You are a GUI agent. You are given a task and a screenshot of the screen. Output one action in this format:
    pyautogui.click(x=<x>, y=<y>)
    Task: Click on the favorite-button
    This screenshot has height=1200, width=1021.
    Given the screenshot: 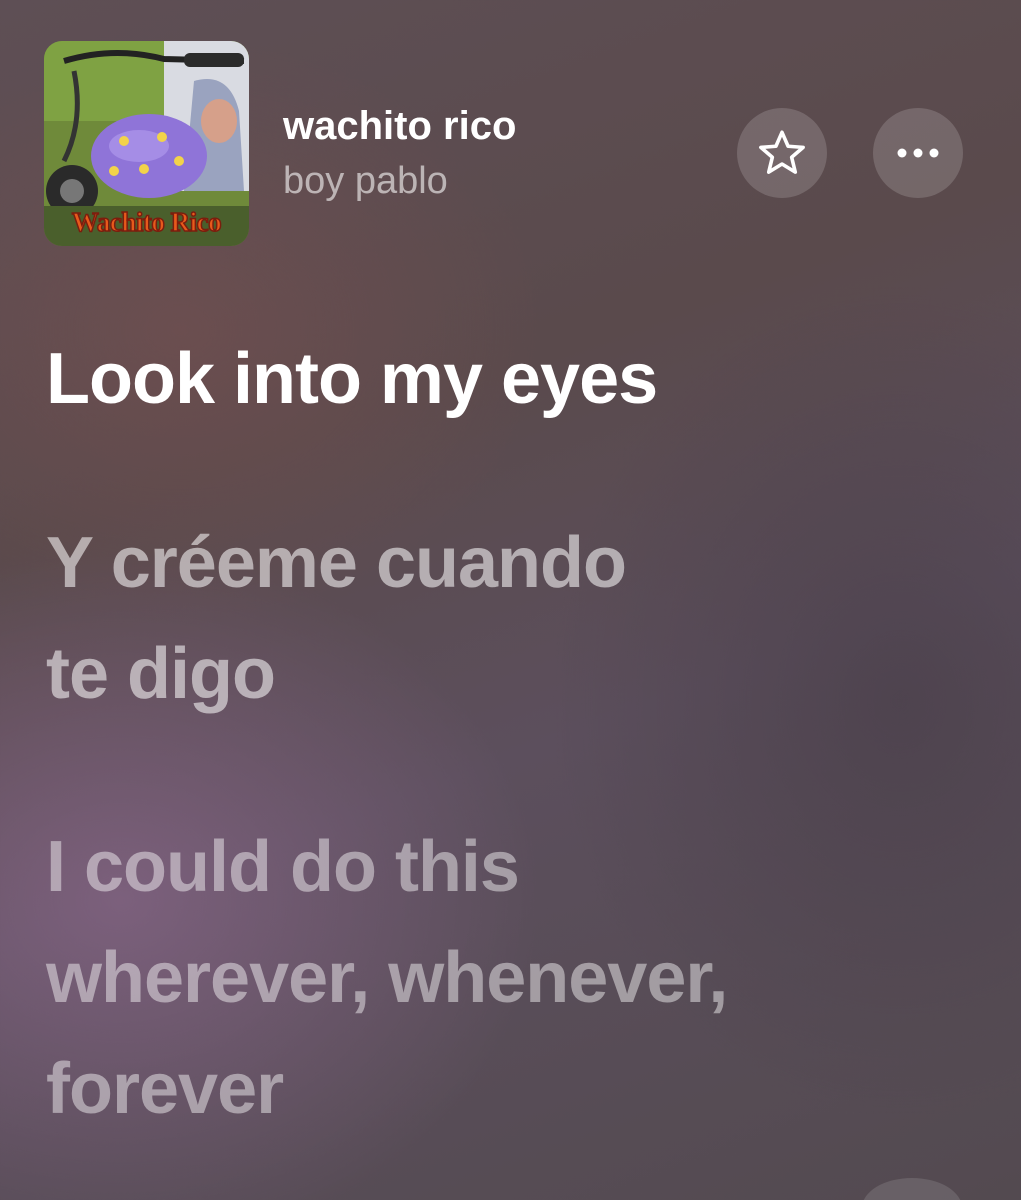 What is the action you would take?
    pyautogui.click(x=782, y=153)
    